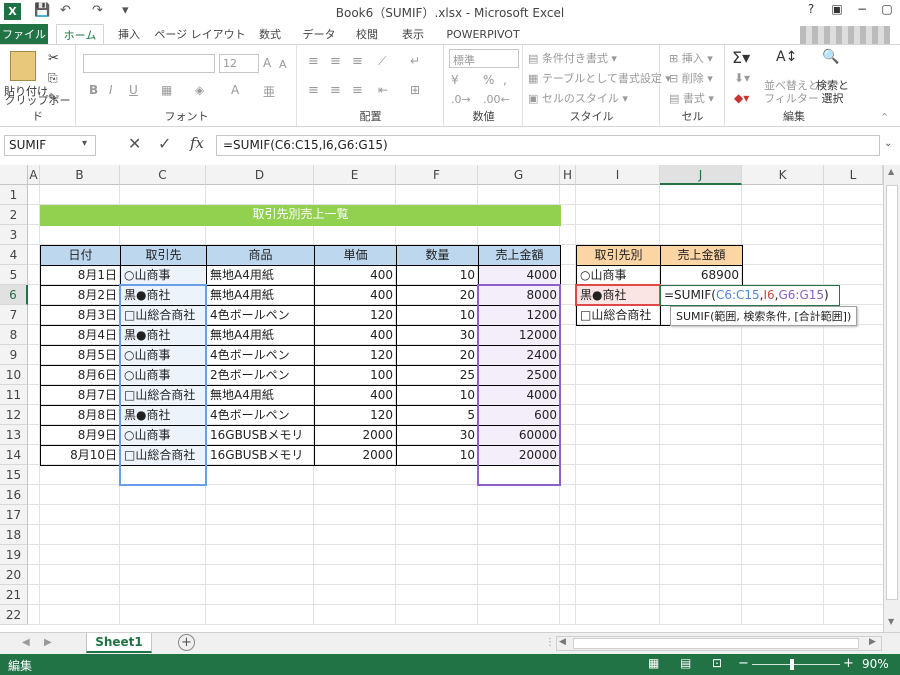 The image size is (900, 675). What do you see at coordinates (197, 143) in the screenshot?
I see `insert-function-button: fx` at bounding box center [197, 143].